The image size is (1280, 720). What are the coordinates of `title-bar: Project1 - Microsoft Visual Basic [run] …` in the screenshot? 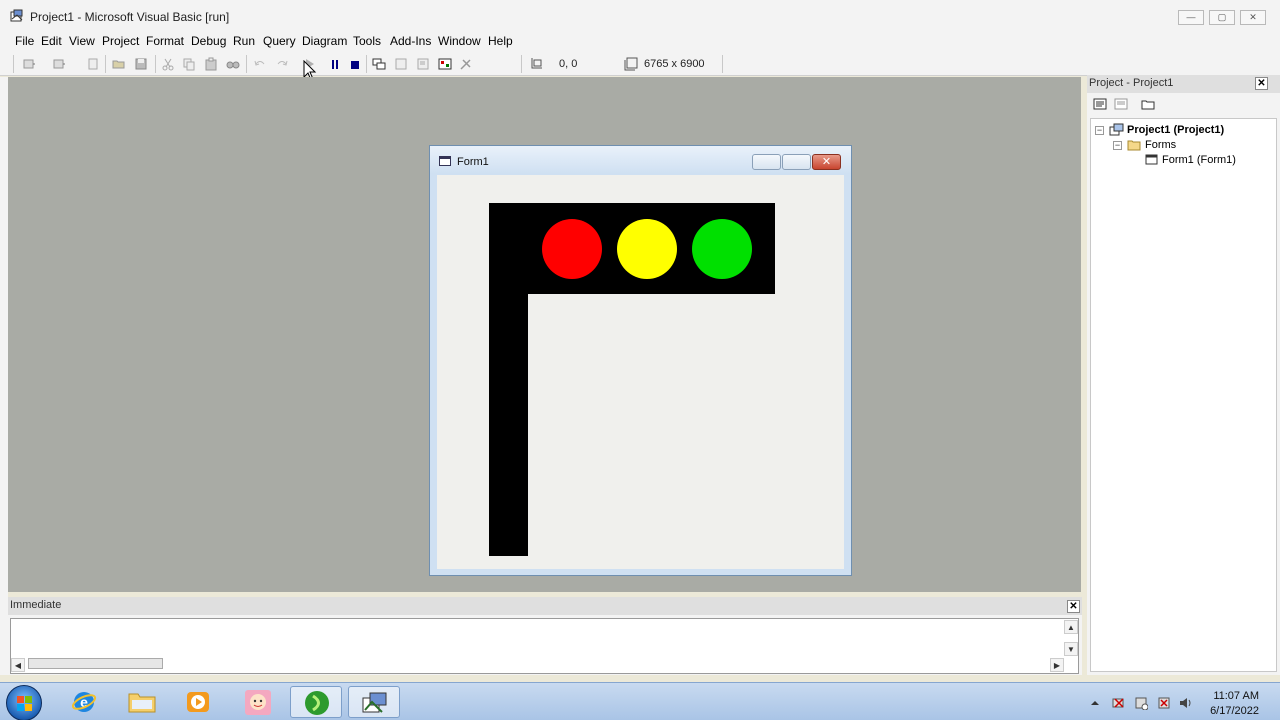 It's located at (640, 16).